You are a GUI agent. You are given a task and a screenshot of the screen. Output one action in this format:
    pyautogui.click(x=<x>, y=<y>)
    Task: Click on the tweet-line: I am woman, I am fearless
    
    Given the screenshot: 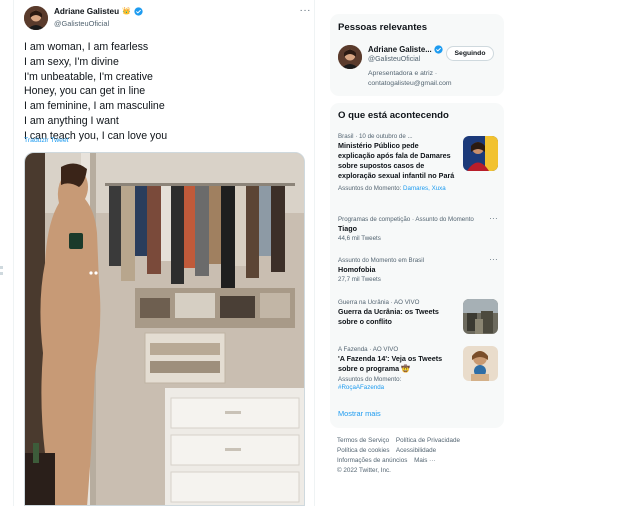 What is the action you would take?
    pyautogui.click(x=86, y=47)
    